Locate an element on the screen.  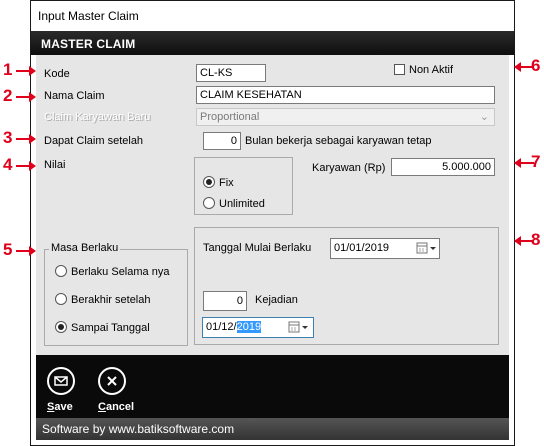
nilai-label: Nilai is located at coordinates (55, 165).